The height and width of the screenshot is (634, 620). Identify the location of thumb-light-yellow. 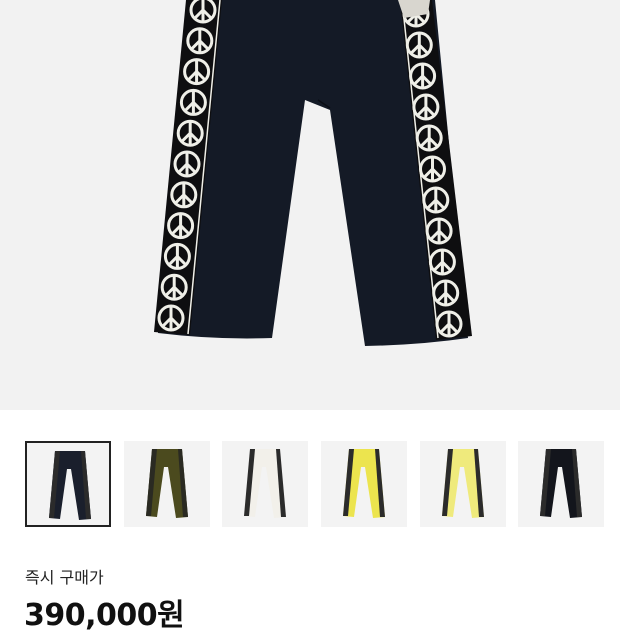
(463, 484).